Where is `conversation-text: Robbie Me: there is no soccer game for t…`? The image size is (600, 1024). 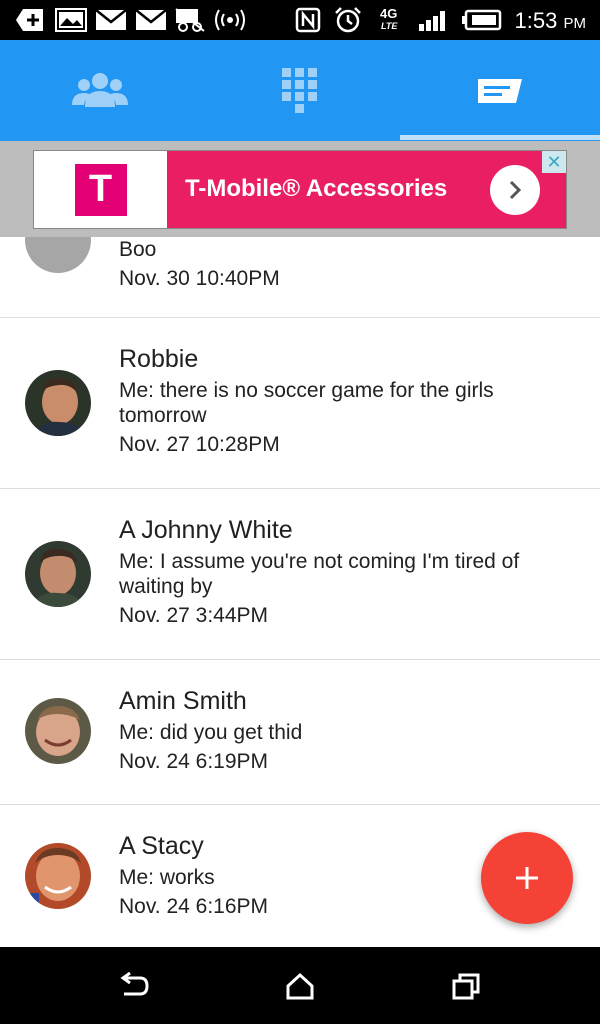
conversation-text: Robbie Me: there is no soccer game for t… is located at coordinates (344, 401).